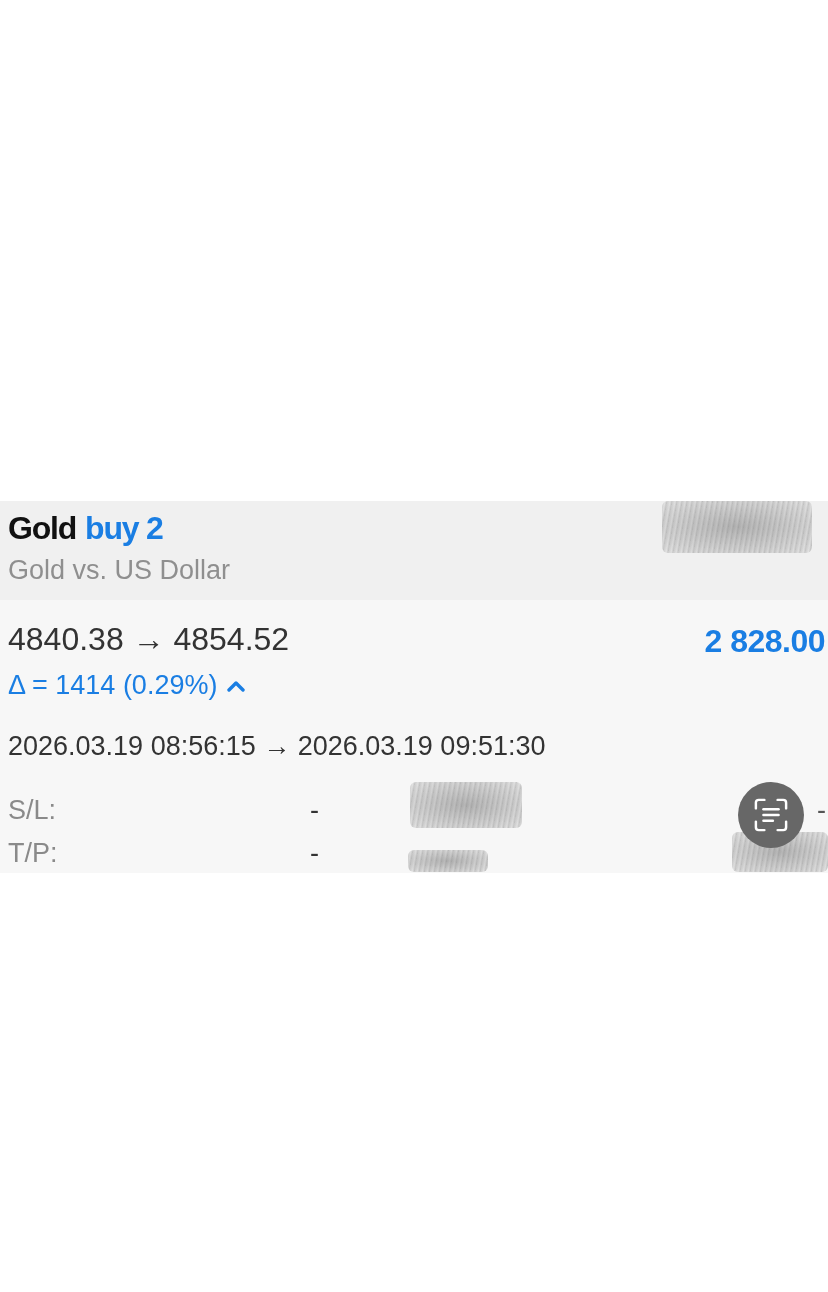 The width and height of the screenshot is (828, 1292). What do you see at coordinates (277, 746) in the screenshot?
I see `open-close-times: 2026.03.19 08:56:15 → 2026.03.19 09:51:30` at bounding box center [277, 746].